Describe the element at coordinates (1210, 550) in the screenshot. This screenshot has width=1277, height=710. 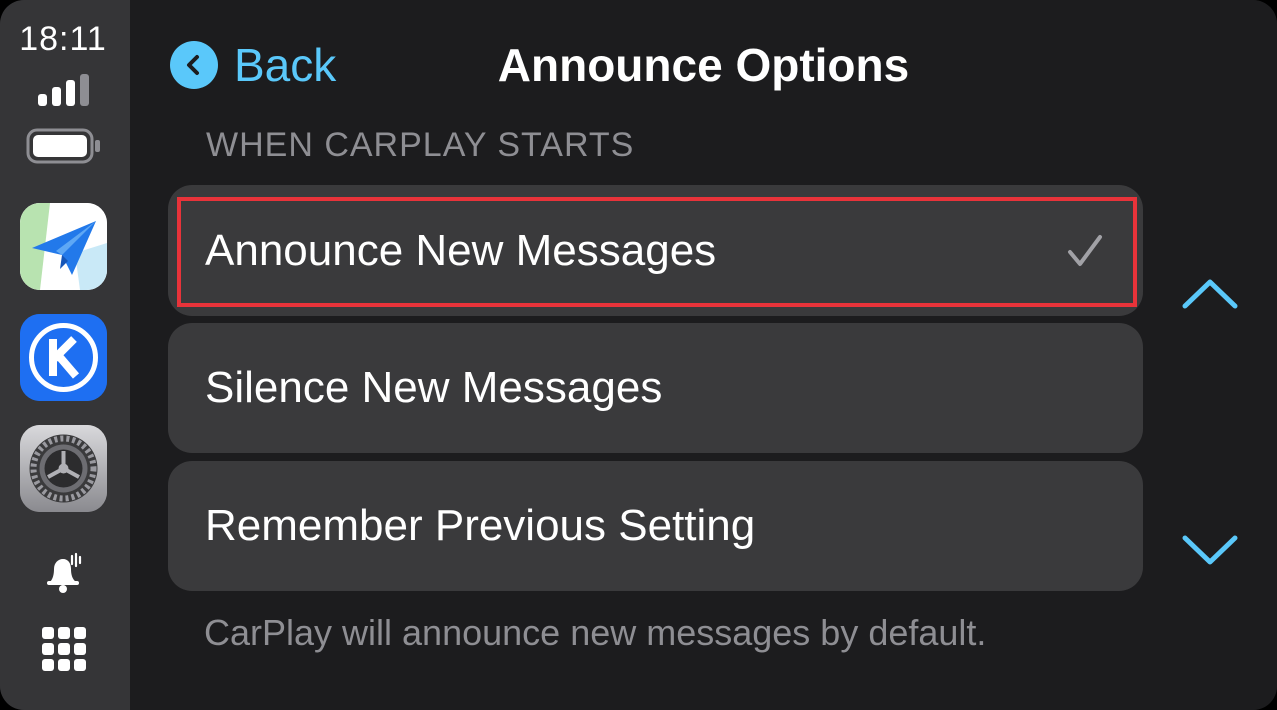
I see `scroll-down-chevron-icon` at that location.